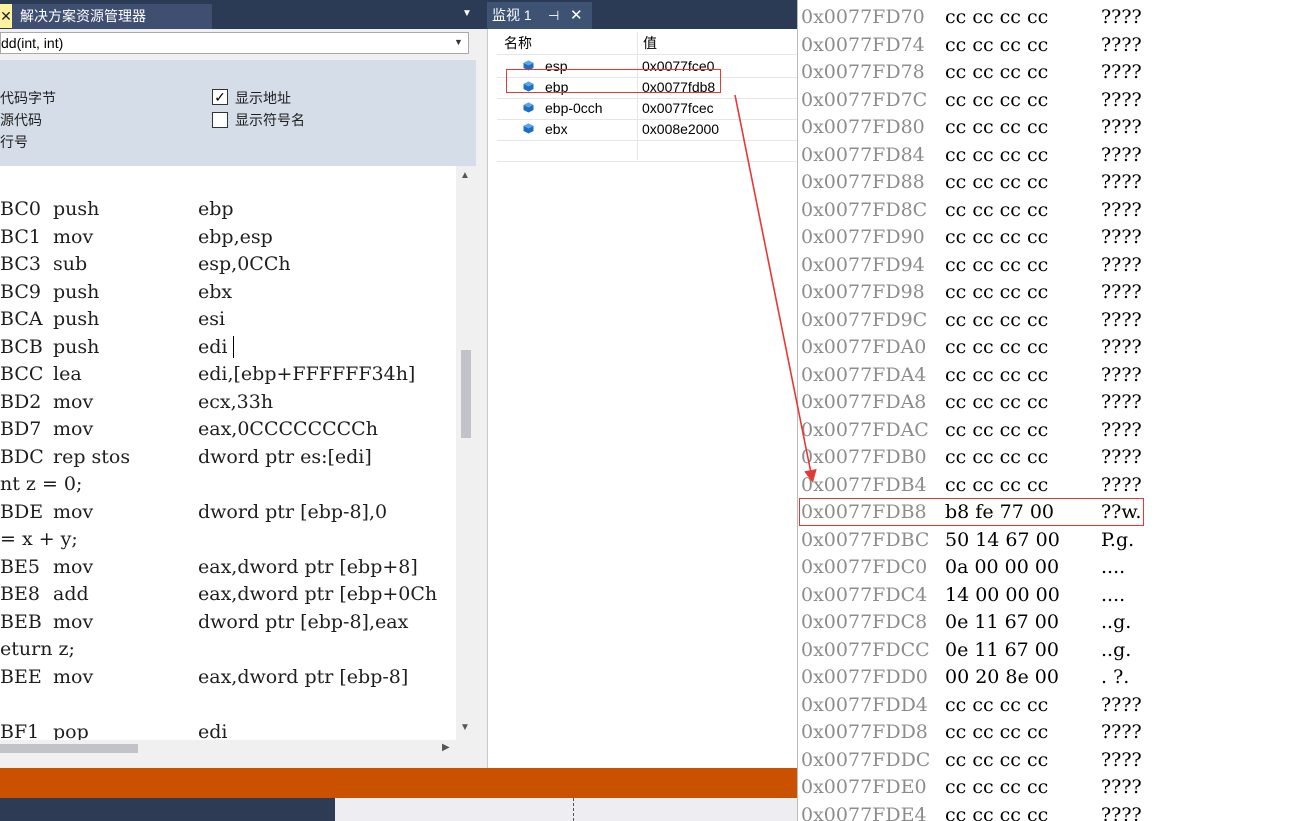 This screenshot has width=1293, height=821. Describe the element at coordinates (20, 236) in the screenshot. I see `instruction-address: BC1` at that location.